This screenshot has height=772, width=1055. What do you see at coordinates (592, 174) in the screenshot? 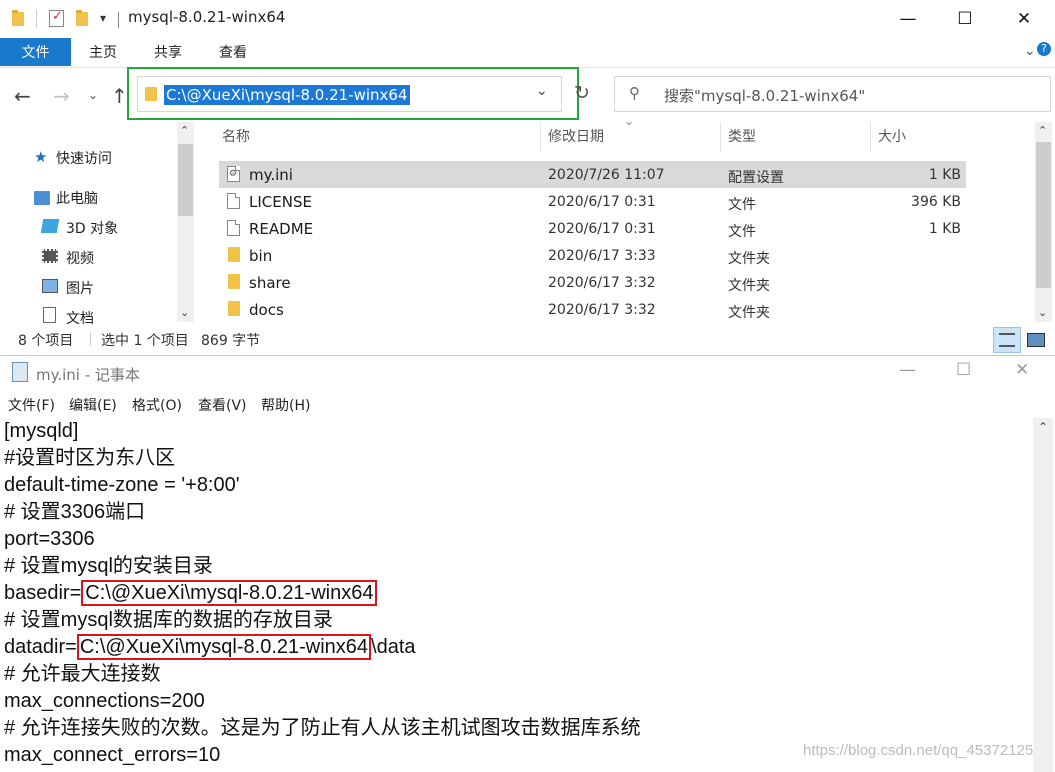
I see `file-row: ⚙ my.ini 2020/7/26 11:07 配置设置 1 KB` at bounding box center [592, 174].